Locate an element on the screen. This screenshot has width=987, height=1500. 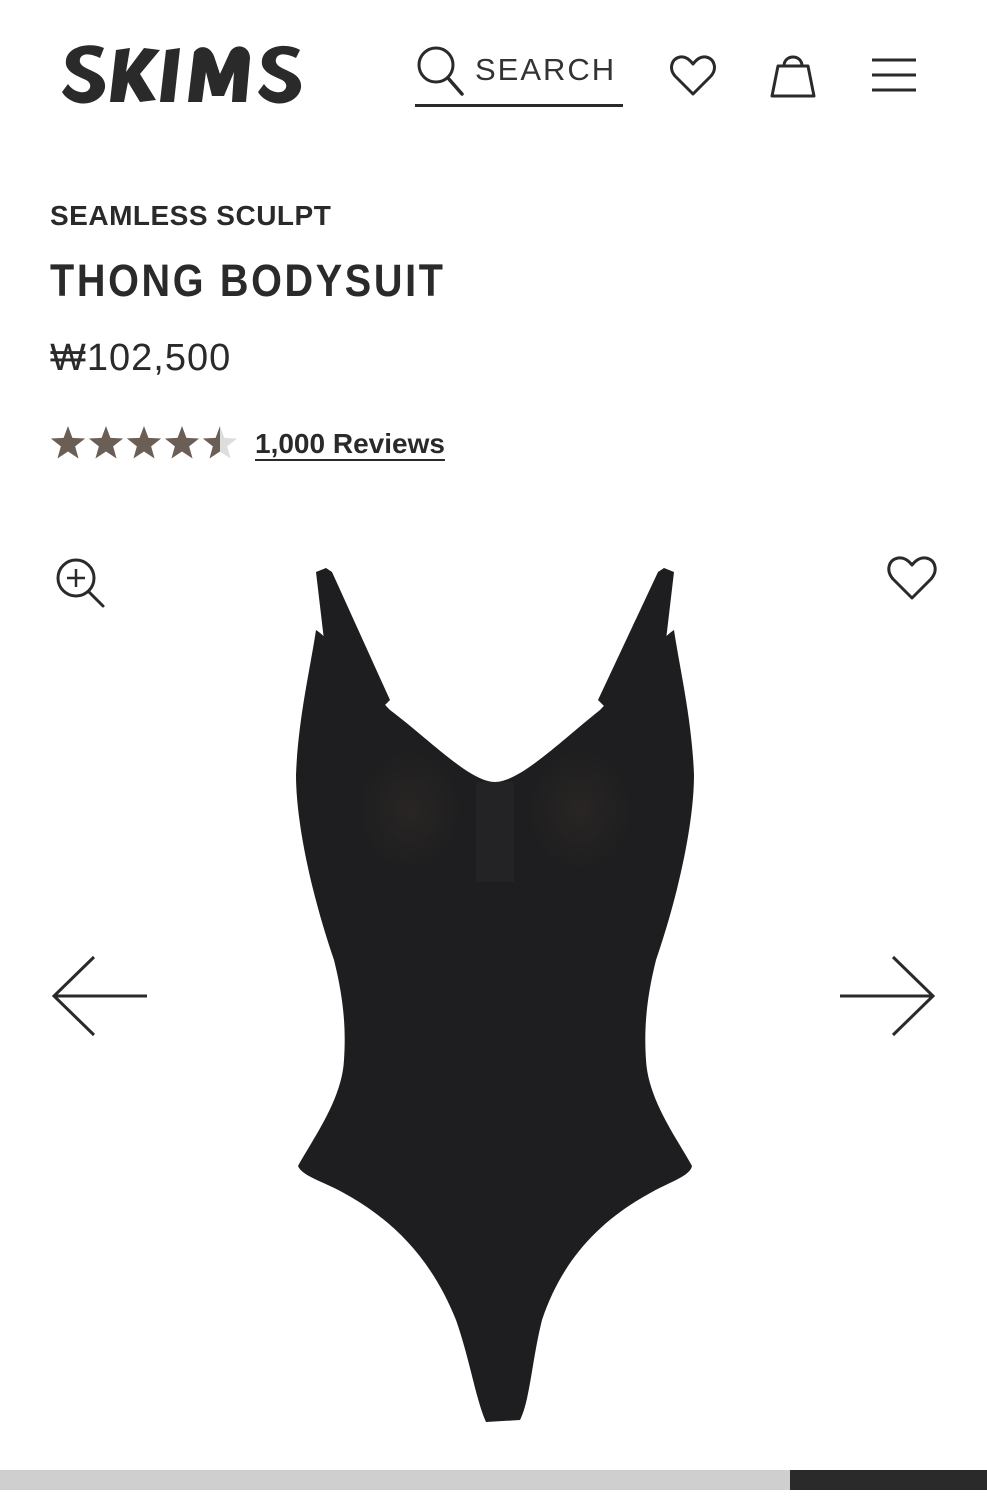
arrow-right-icon is located at coordinates (887, 996).